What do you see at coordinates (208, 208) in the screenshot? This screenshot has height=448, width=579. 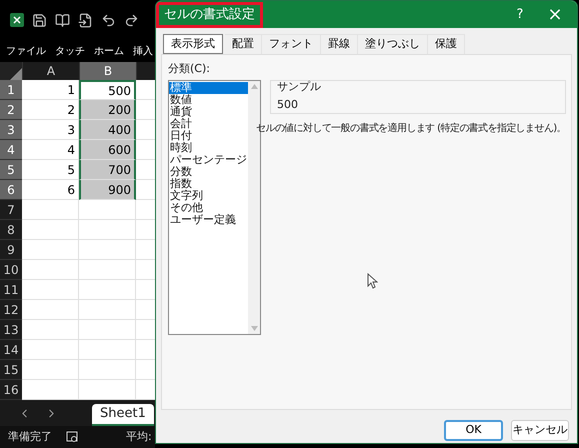 I see `list-item: その他` at bounding box center [208, 208].